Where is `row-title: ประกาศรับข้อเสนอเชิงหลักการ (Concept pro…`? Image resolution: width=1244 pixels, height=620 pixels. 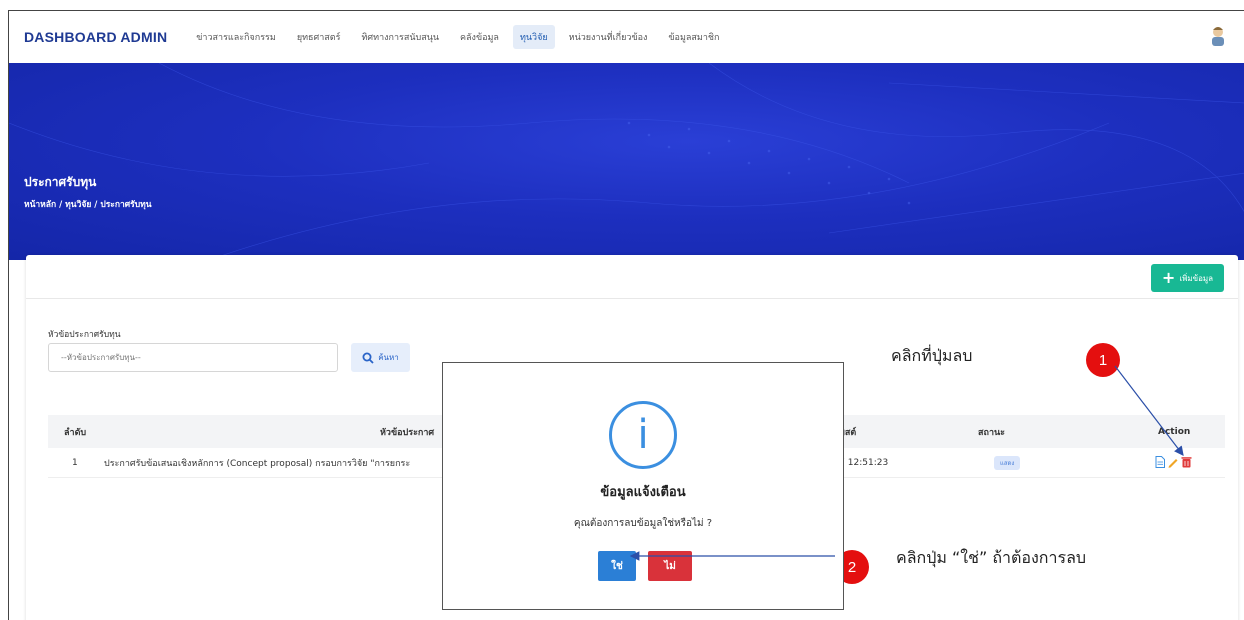
row-title: ประกาศรับข้อเสนอเชิงหลักการ (Concept pro… is located at coordinates (257, 463).